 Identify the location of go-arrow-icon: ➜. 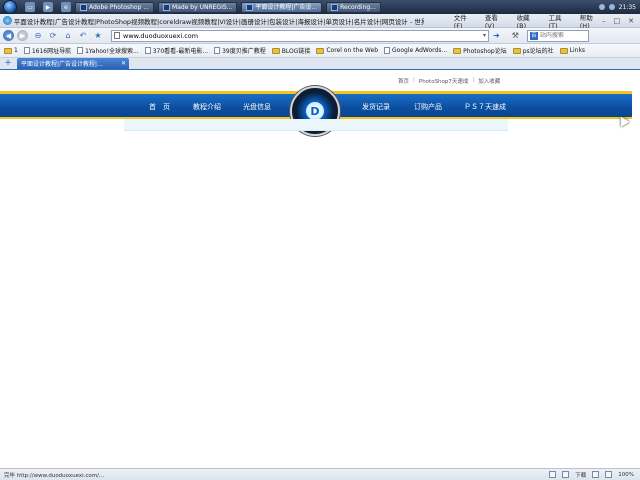
(496, 35).